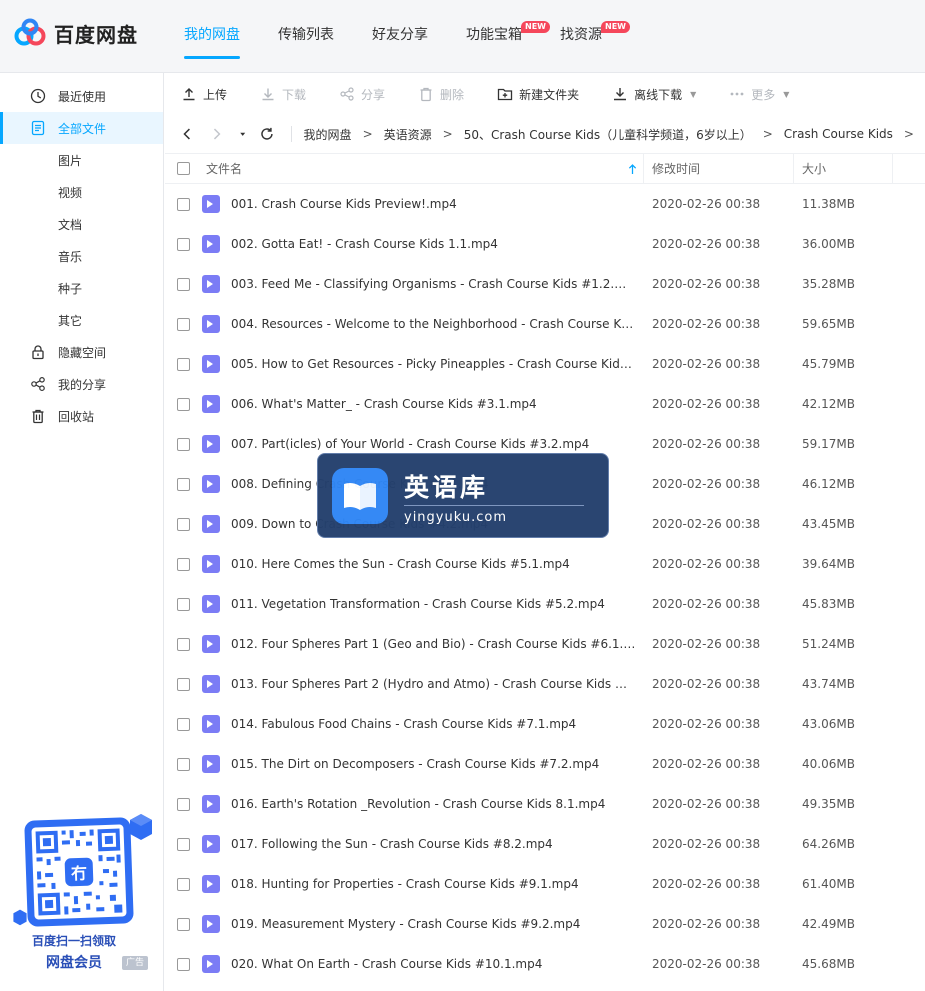 The image size is (925, 991). What do you see at coordinates (87, 895) in the screenshot?
I see `vip-promo-banner: 冇 百度扫一扫领取 网盘会员 广告` at bounding box center [87, 895].